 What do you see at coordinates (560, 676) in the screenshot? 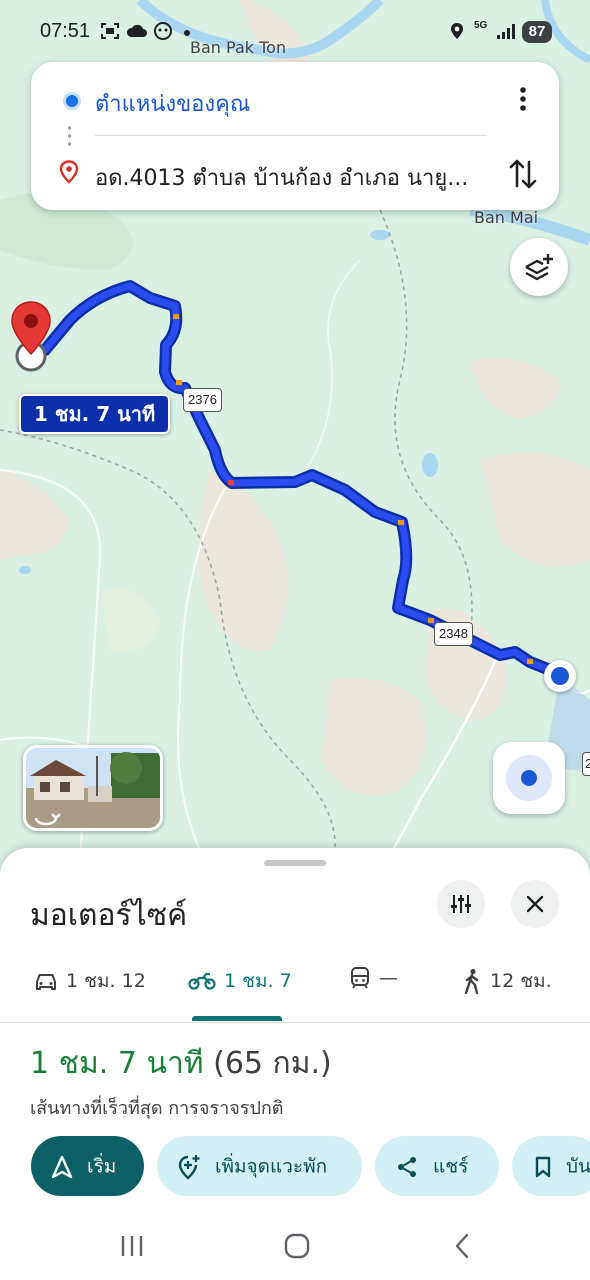
I see `current-location-marker` at bounding box center [560, 676].